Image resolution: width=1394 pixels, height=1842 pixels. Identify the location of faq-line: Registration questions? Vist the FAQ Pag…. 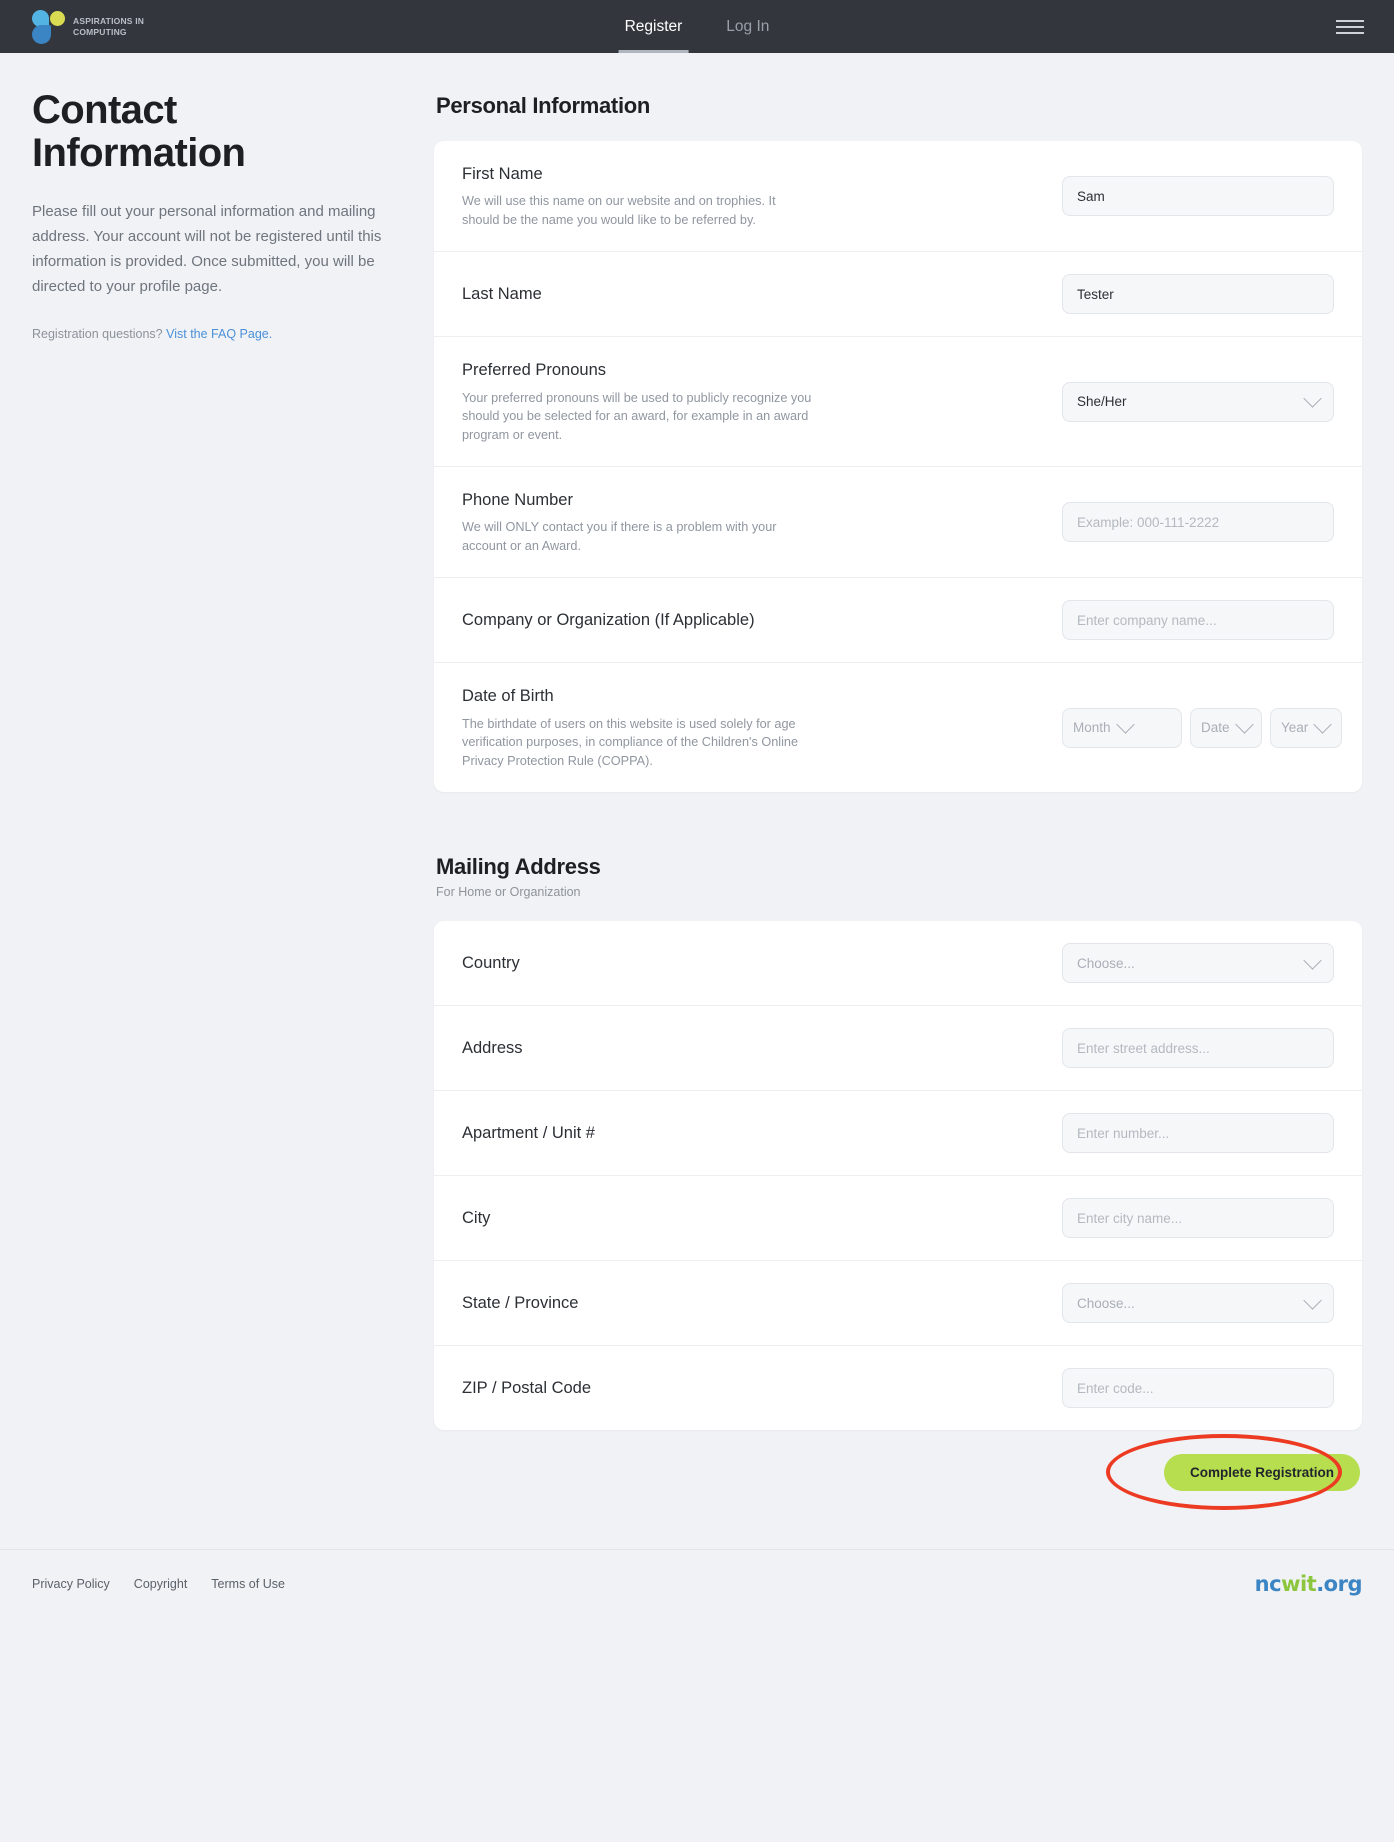
(232, 334).